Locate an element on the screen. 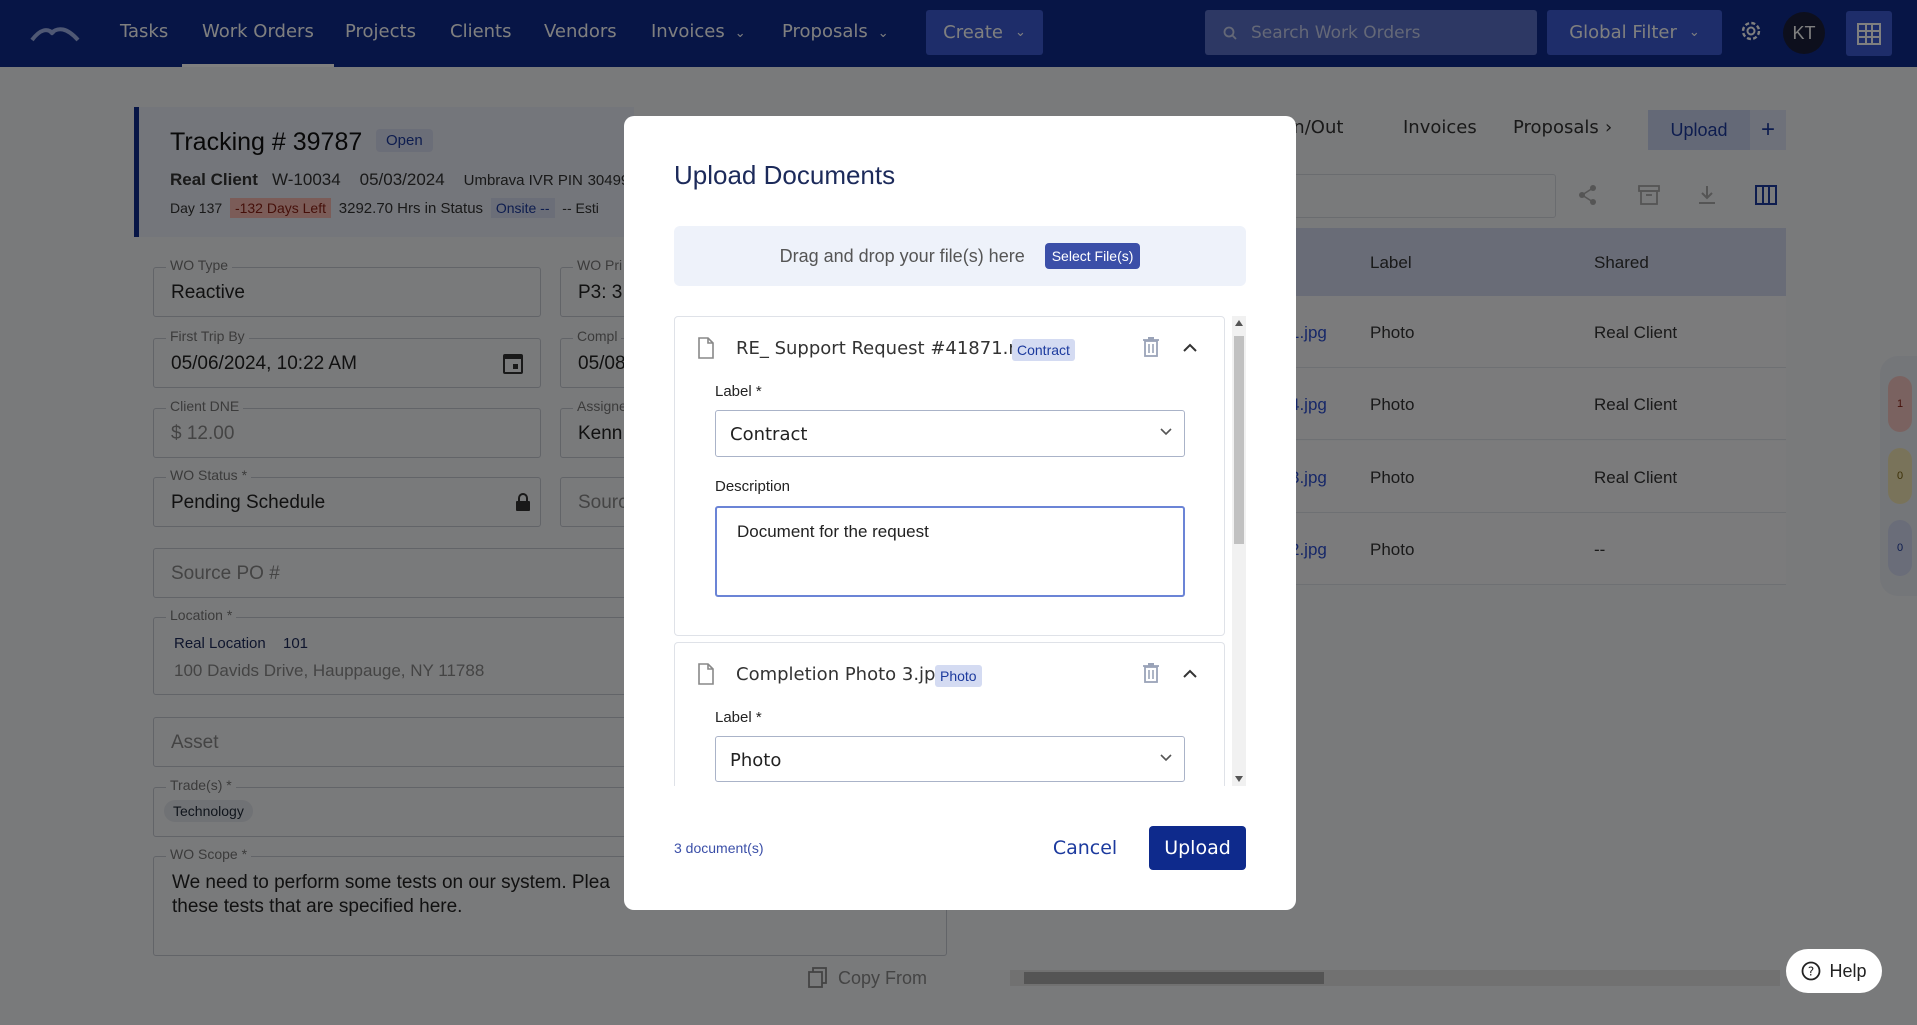 Image resolution: width=1917 pixels, height=1025 pixels. scroll-thumb is located at coordinates (1239, 440).